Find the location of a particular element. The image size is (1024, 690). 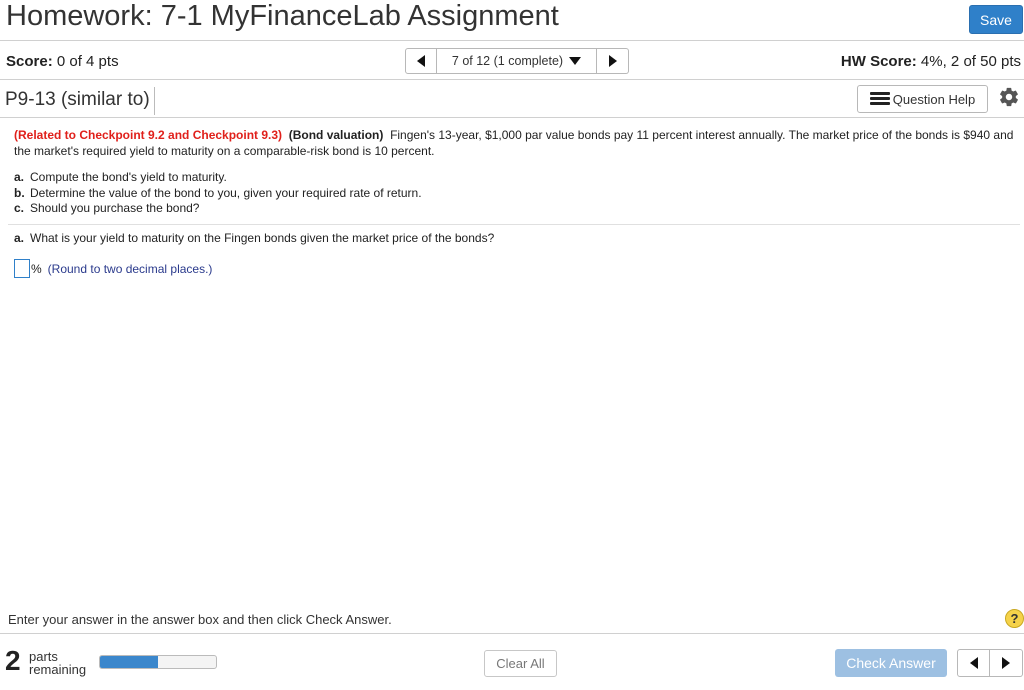

scorebar-divider is located at coordinates (512, 79).